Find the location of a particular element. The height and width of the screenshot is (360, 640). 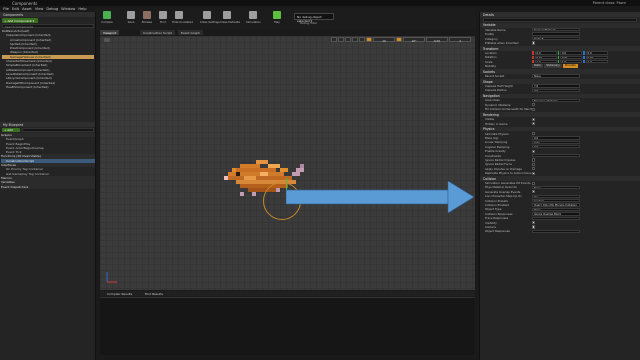

tab-event-graph: Event Graph is located at coordinates (190, 32).